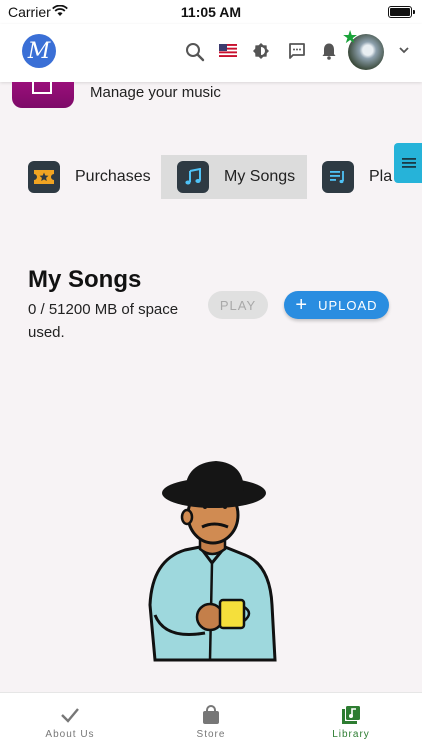 This screenshot has width=422, height=751. What do you see at coordinates (350, 37) in the screenshot?
I see `star-badge-icon: ★` at bounding box center [350, 37].